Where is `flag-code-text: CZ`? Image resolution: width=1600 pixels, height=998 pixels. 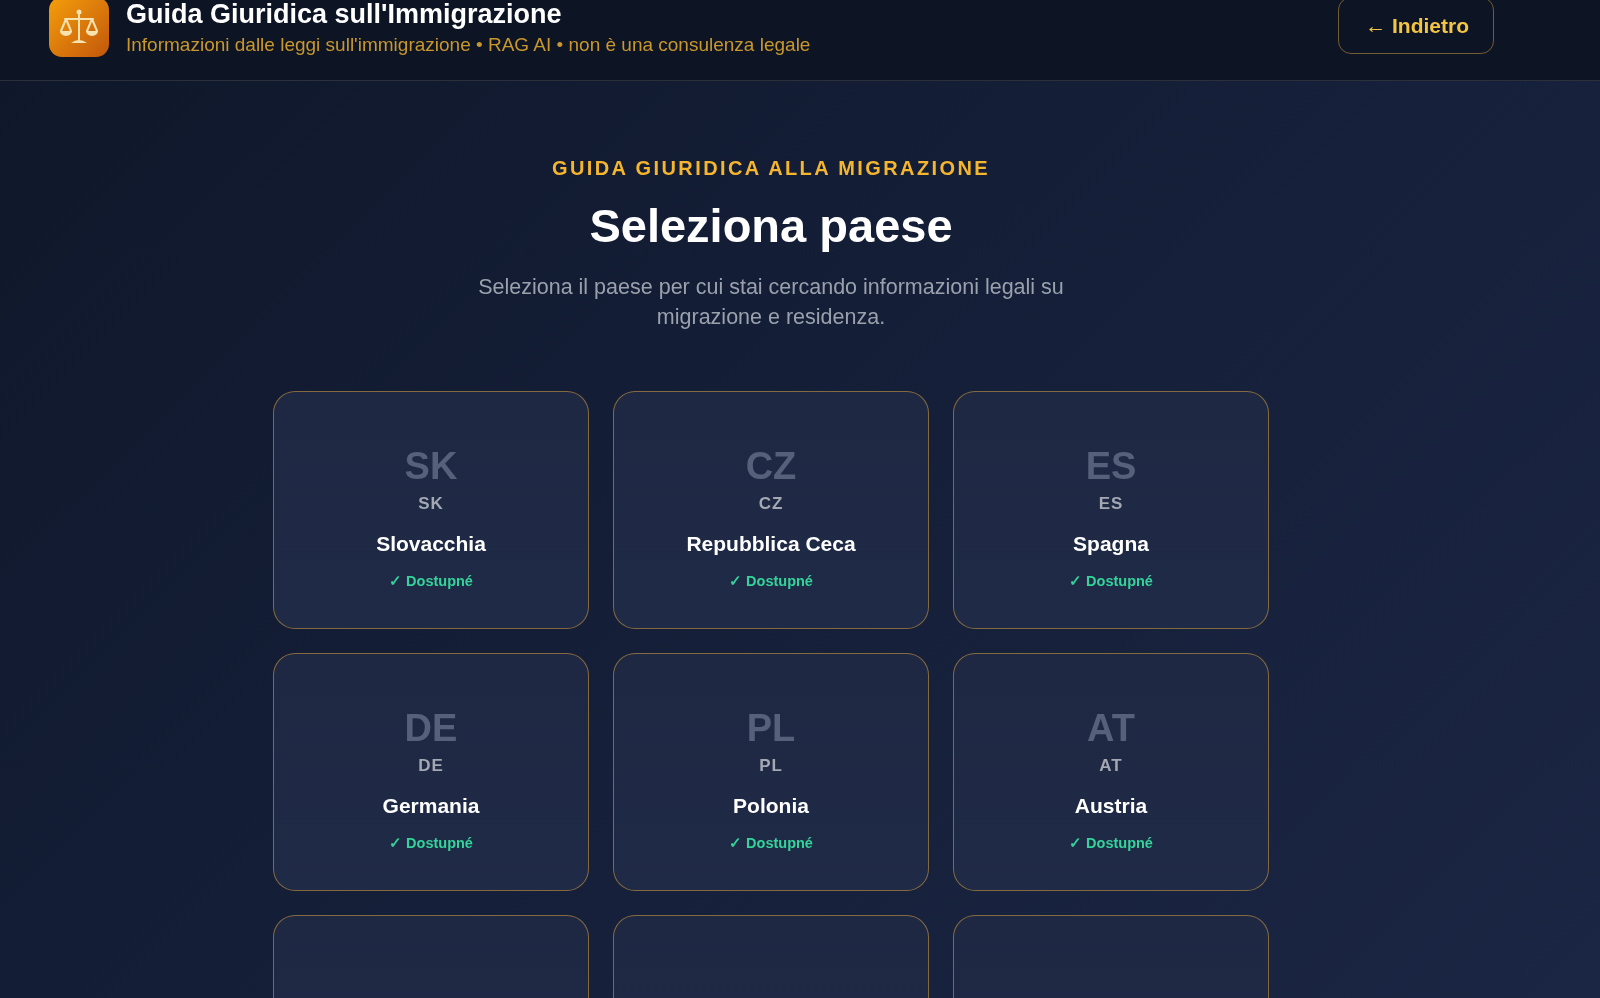
flag-code-text: CZ is located at coordinates (771, 466).